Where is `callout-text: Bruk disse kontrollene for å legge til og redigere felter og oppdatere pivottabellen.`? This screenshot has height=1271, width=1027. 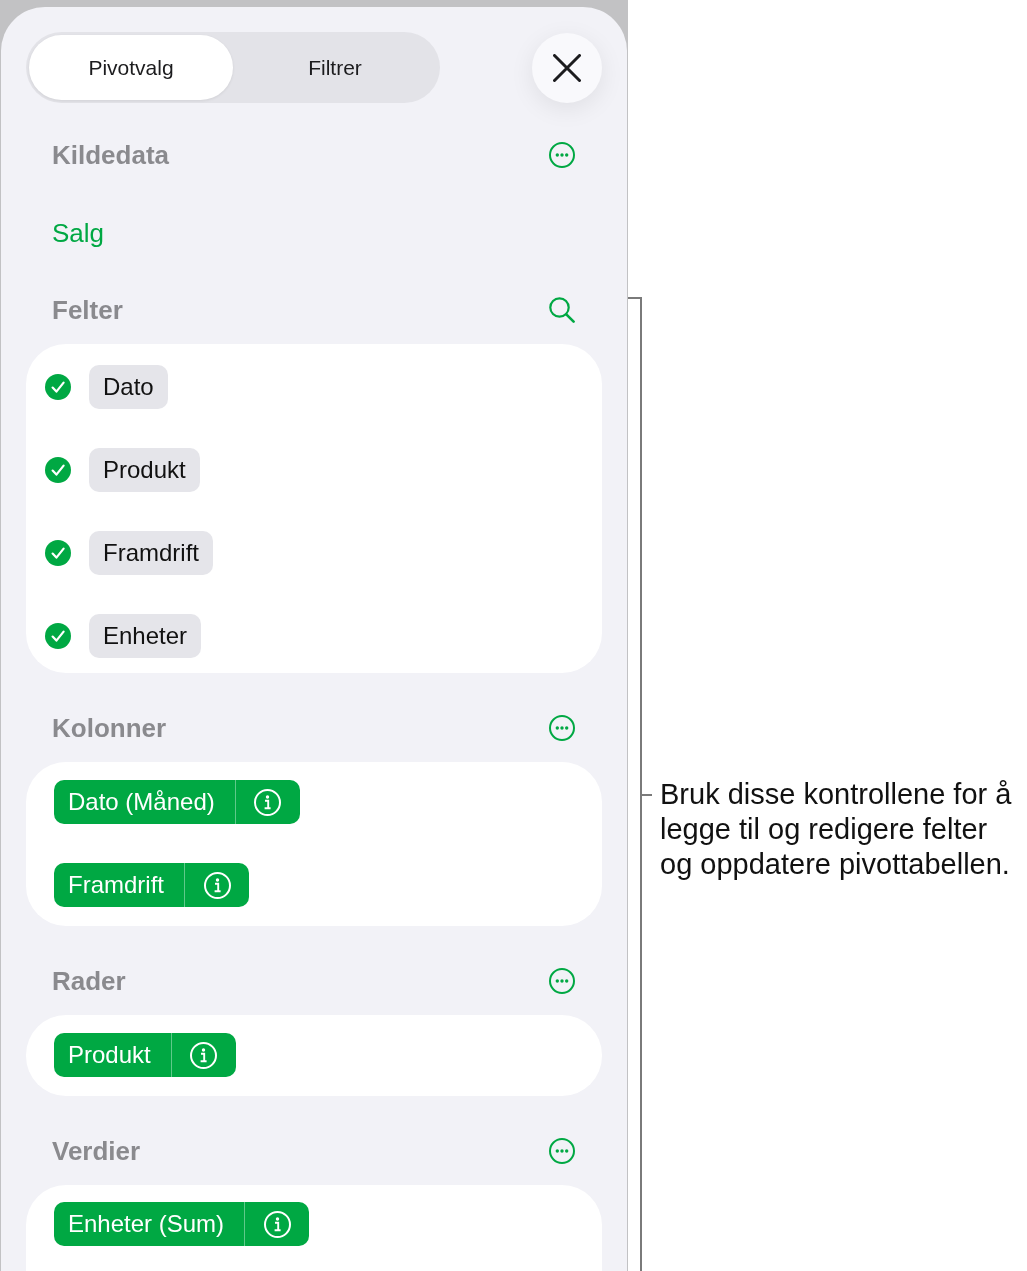
callout-text: Bruk disse kontrollene for å legge til og redigere felter og oppdatere pivottabellen. is located at coordinates (836, 829).